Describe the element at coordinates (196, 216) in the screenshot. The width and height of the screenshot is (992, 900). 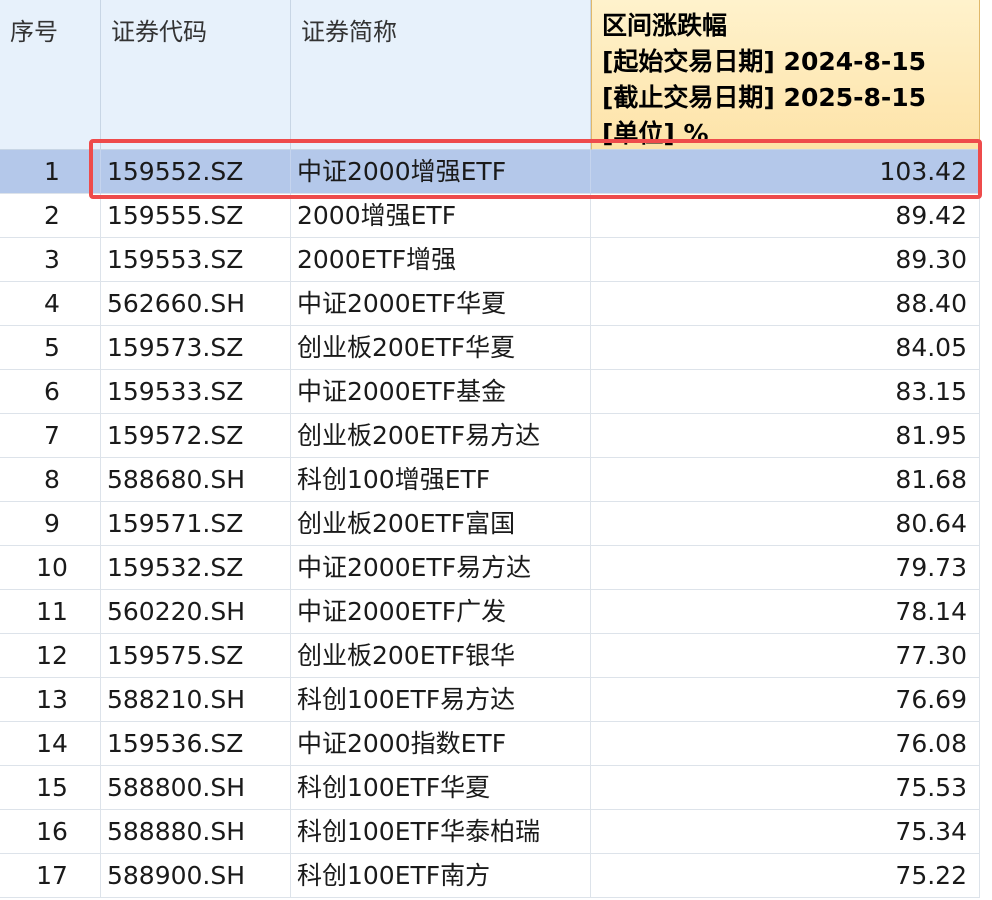
I see `row-code-cell: 159555.SZ` at that location.